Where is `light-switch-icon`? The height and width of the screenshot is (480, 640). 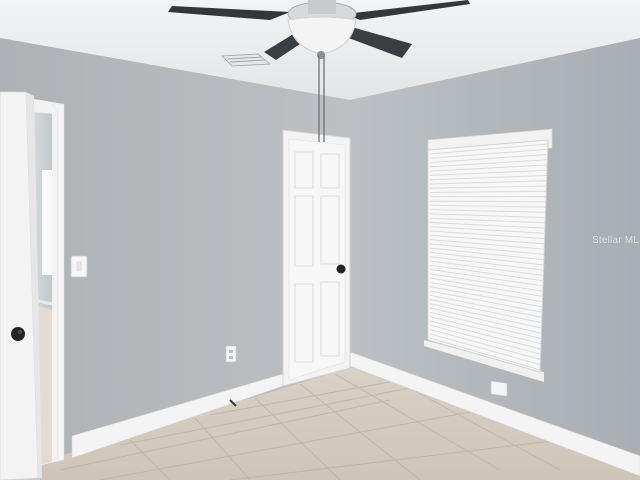
light-switch-icon is located at coordinates (79, 266).